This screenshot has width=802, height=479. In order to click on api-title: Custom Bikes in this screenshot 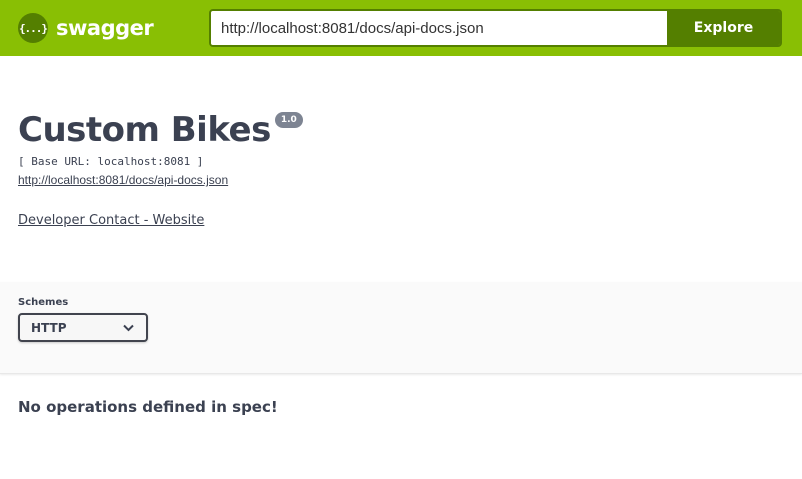, I will do `click(144, 130)`.